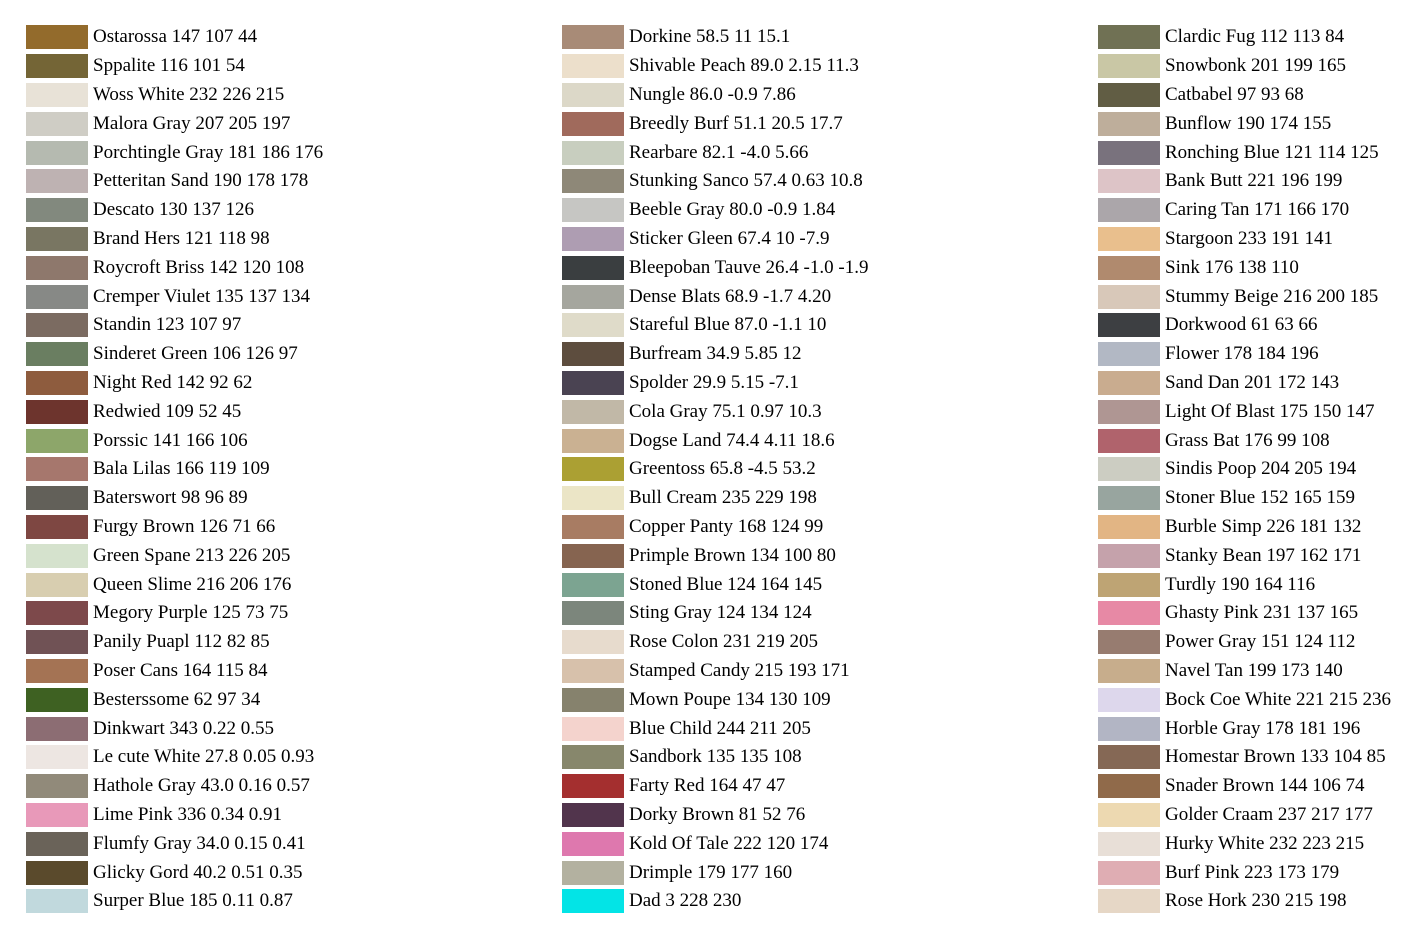 This screenshot has height=942, width=1427. I want to click on color-swatch-row: Light Of Blast 175 150 147, so click(1244, 411).